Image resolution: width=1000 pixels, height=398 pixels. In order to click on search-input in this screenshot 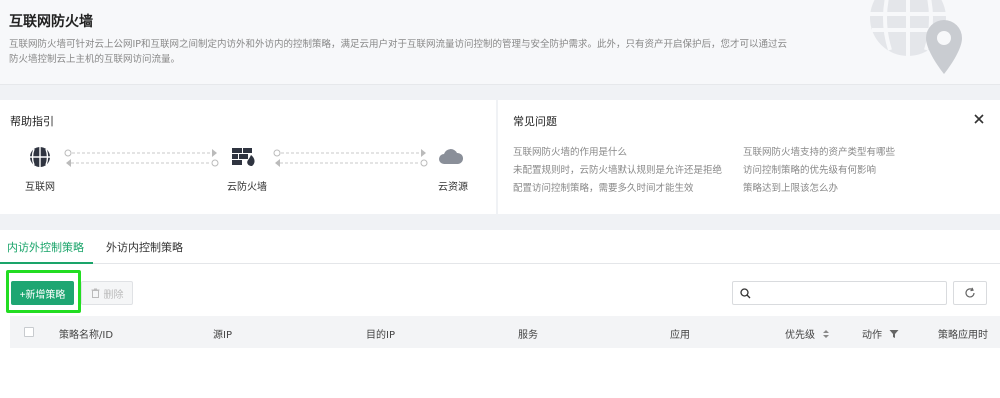, I will do `click(847, 293)`.